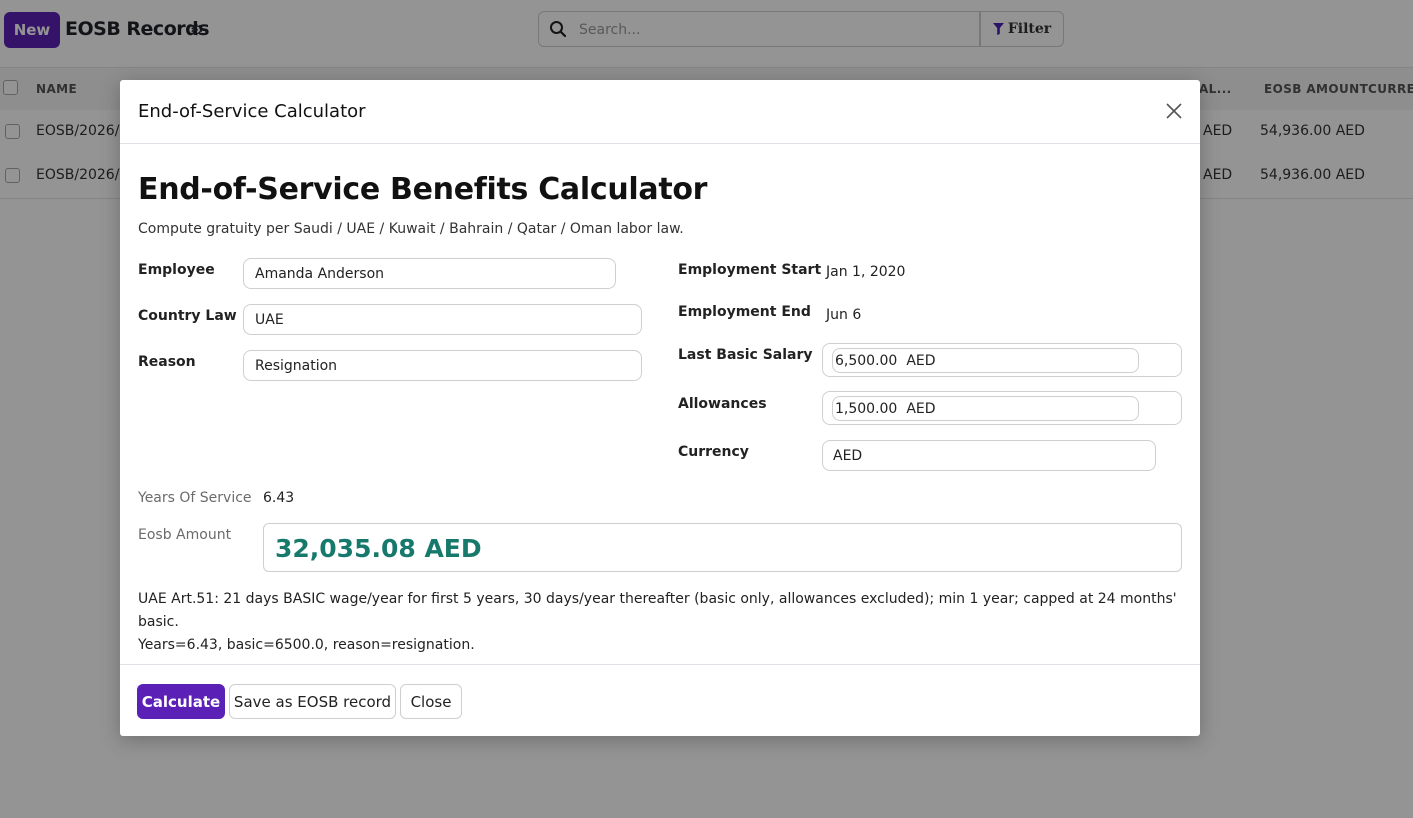 The image size is (1413, 818). I want to click on eosb-amount-label: Eosb Amount, so click(185, 535).